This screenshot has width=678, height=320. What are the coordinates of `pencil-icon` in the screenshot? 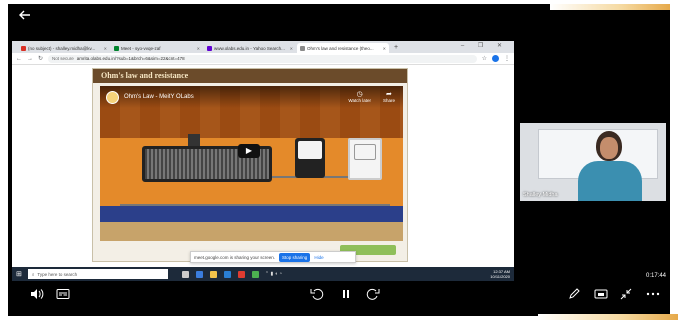 It's located at (574, 294).